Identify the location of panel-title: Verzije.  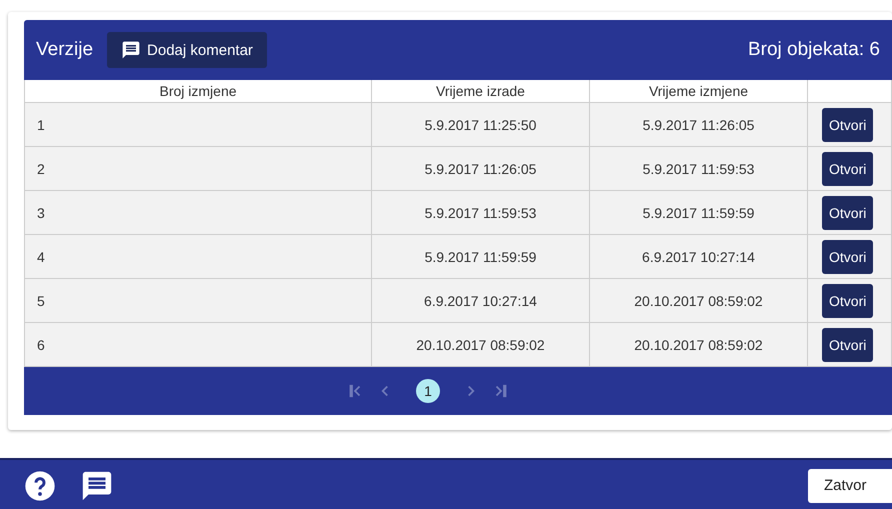
(65, 50).